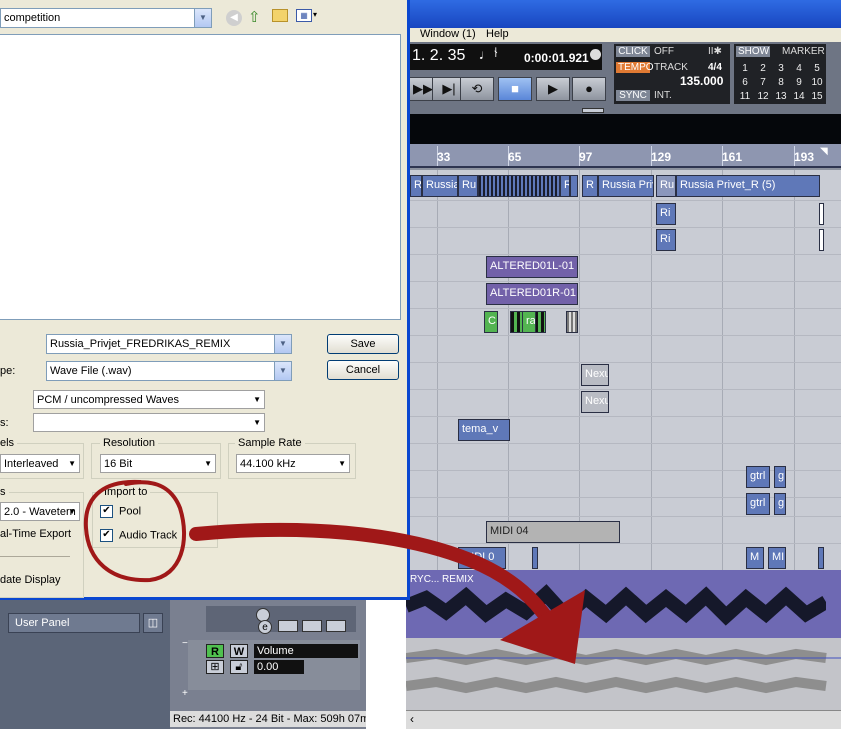 The width and height of the screenshot is (841, 729). I want to click on marker-2: 2, so click(763, 69).